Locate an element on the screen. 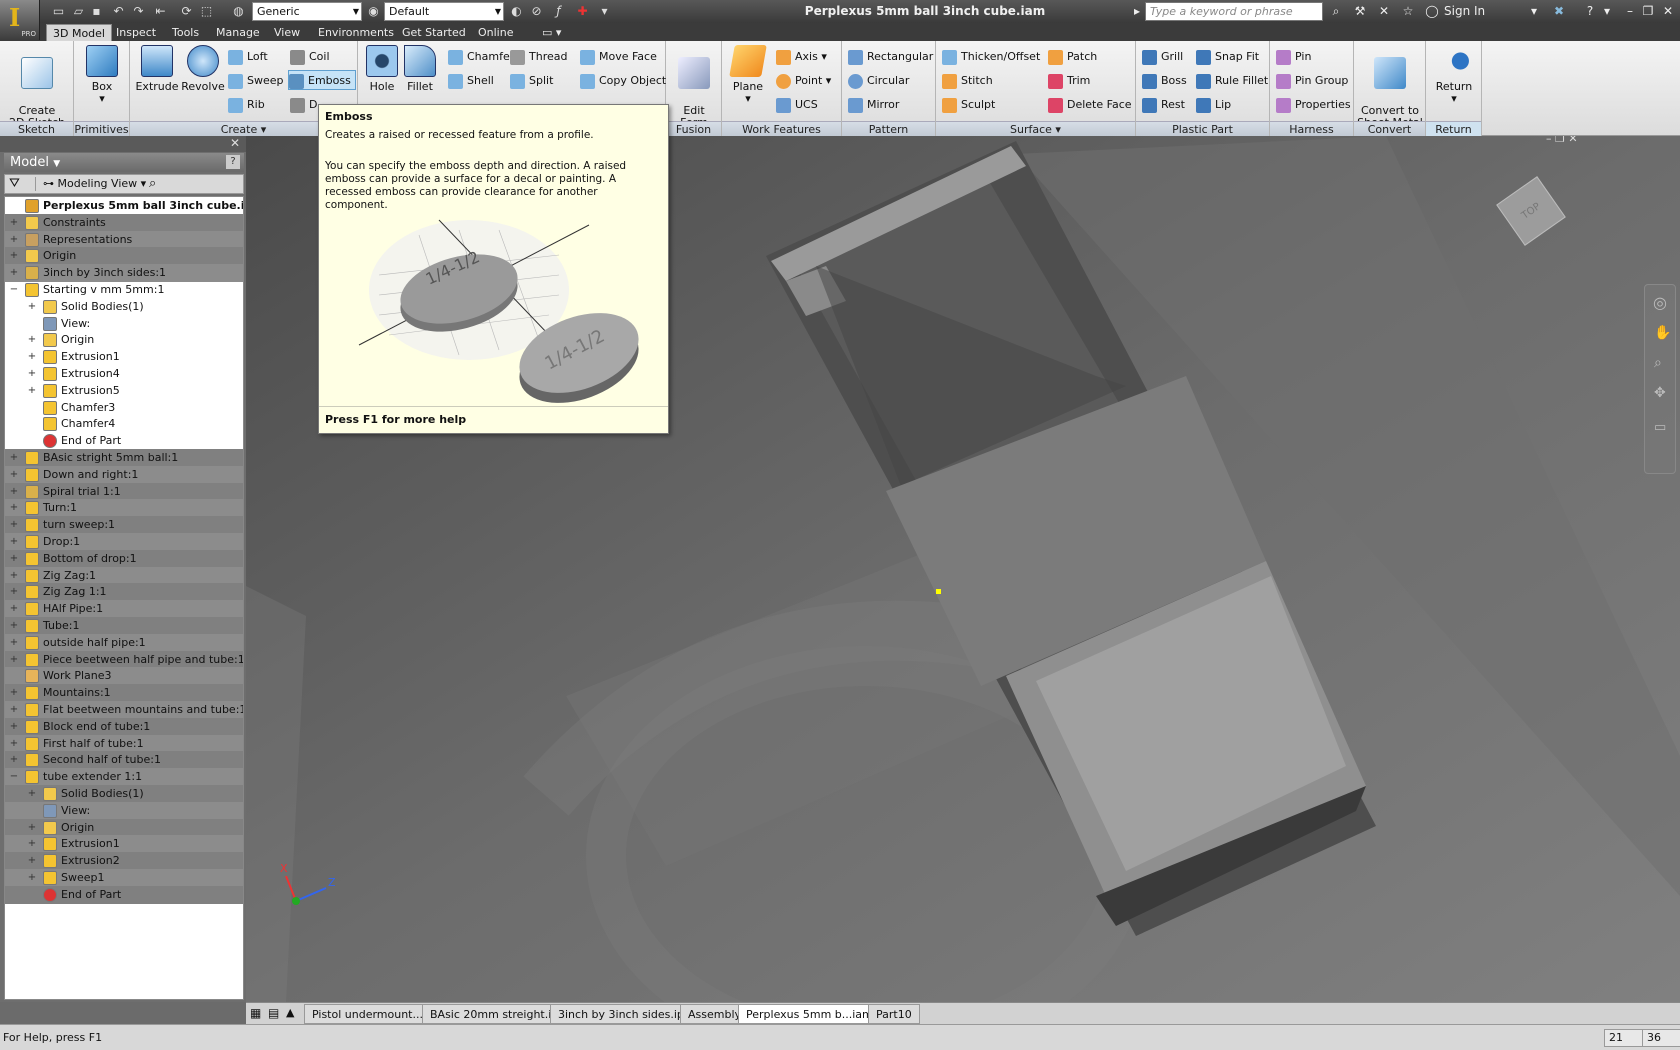 The width and height of the screenshot is (1680, 1050). panel-label-surface: Surface ▾ is located at coordinates (1035, 128).